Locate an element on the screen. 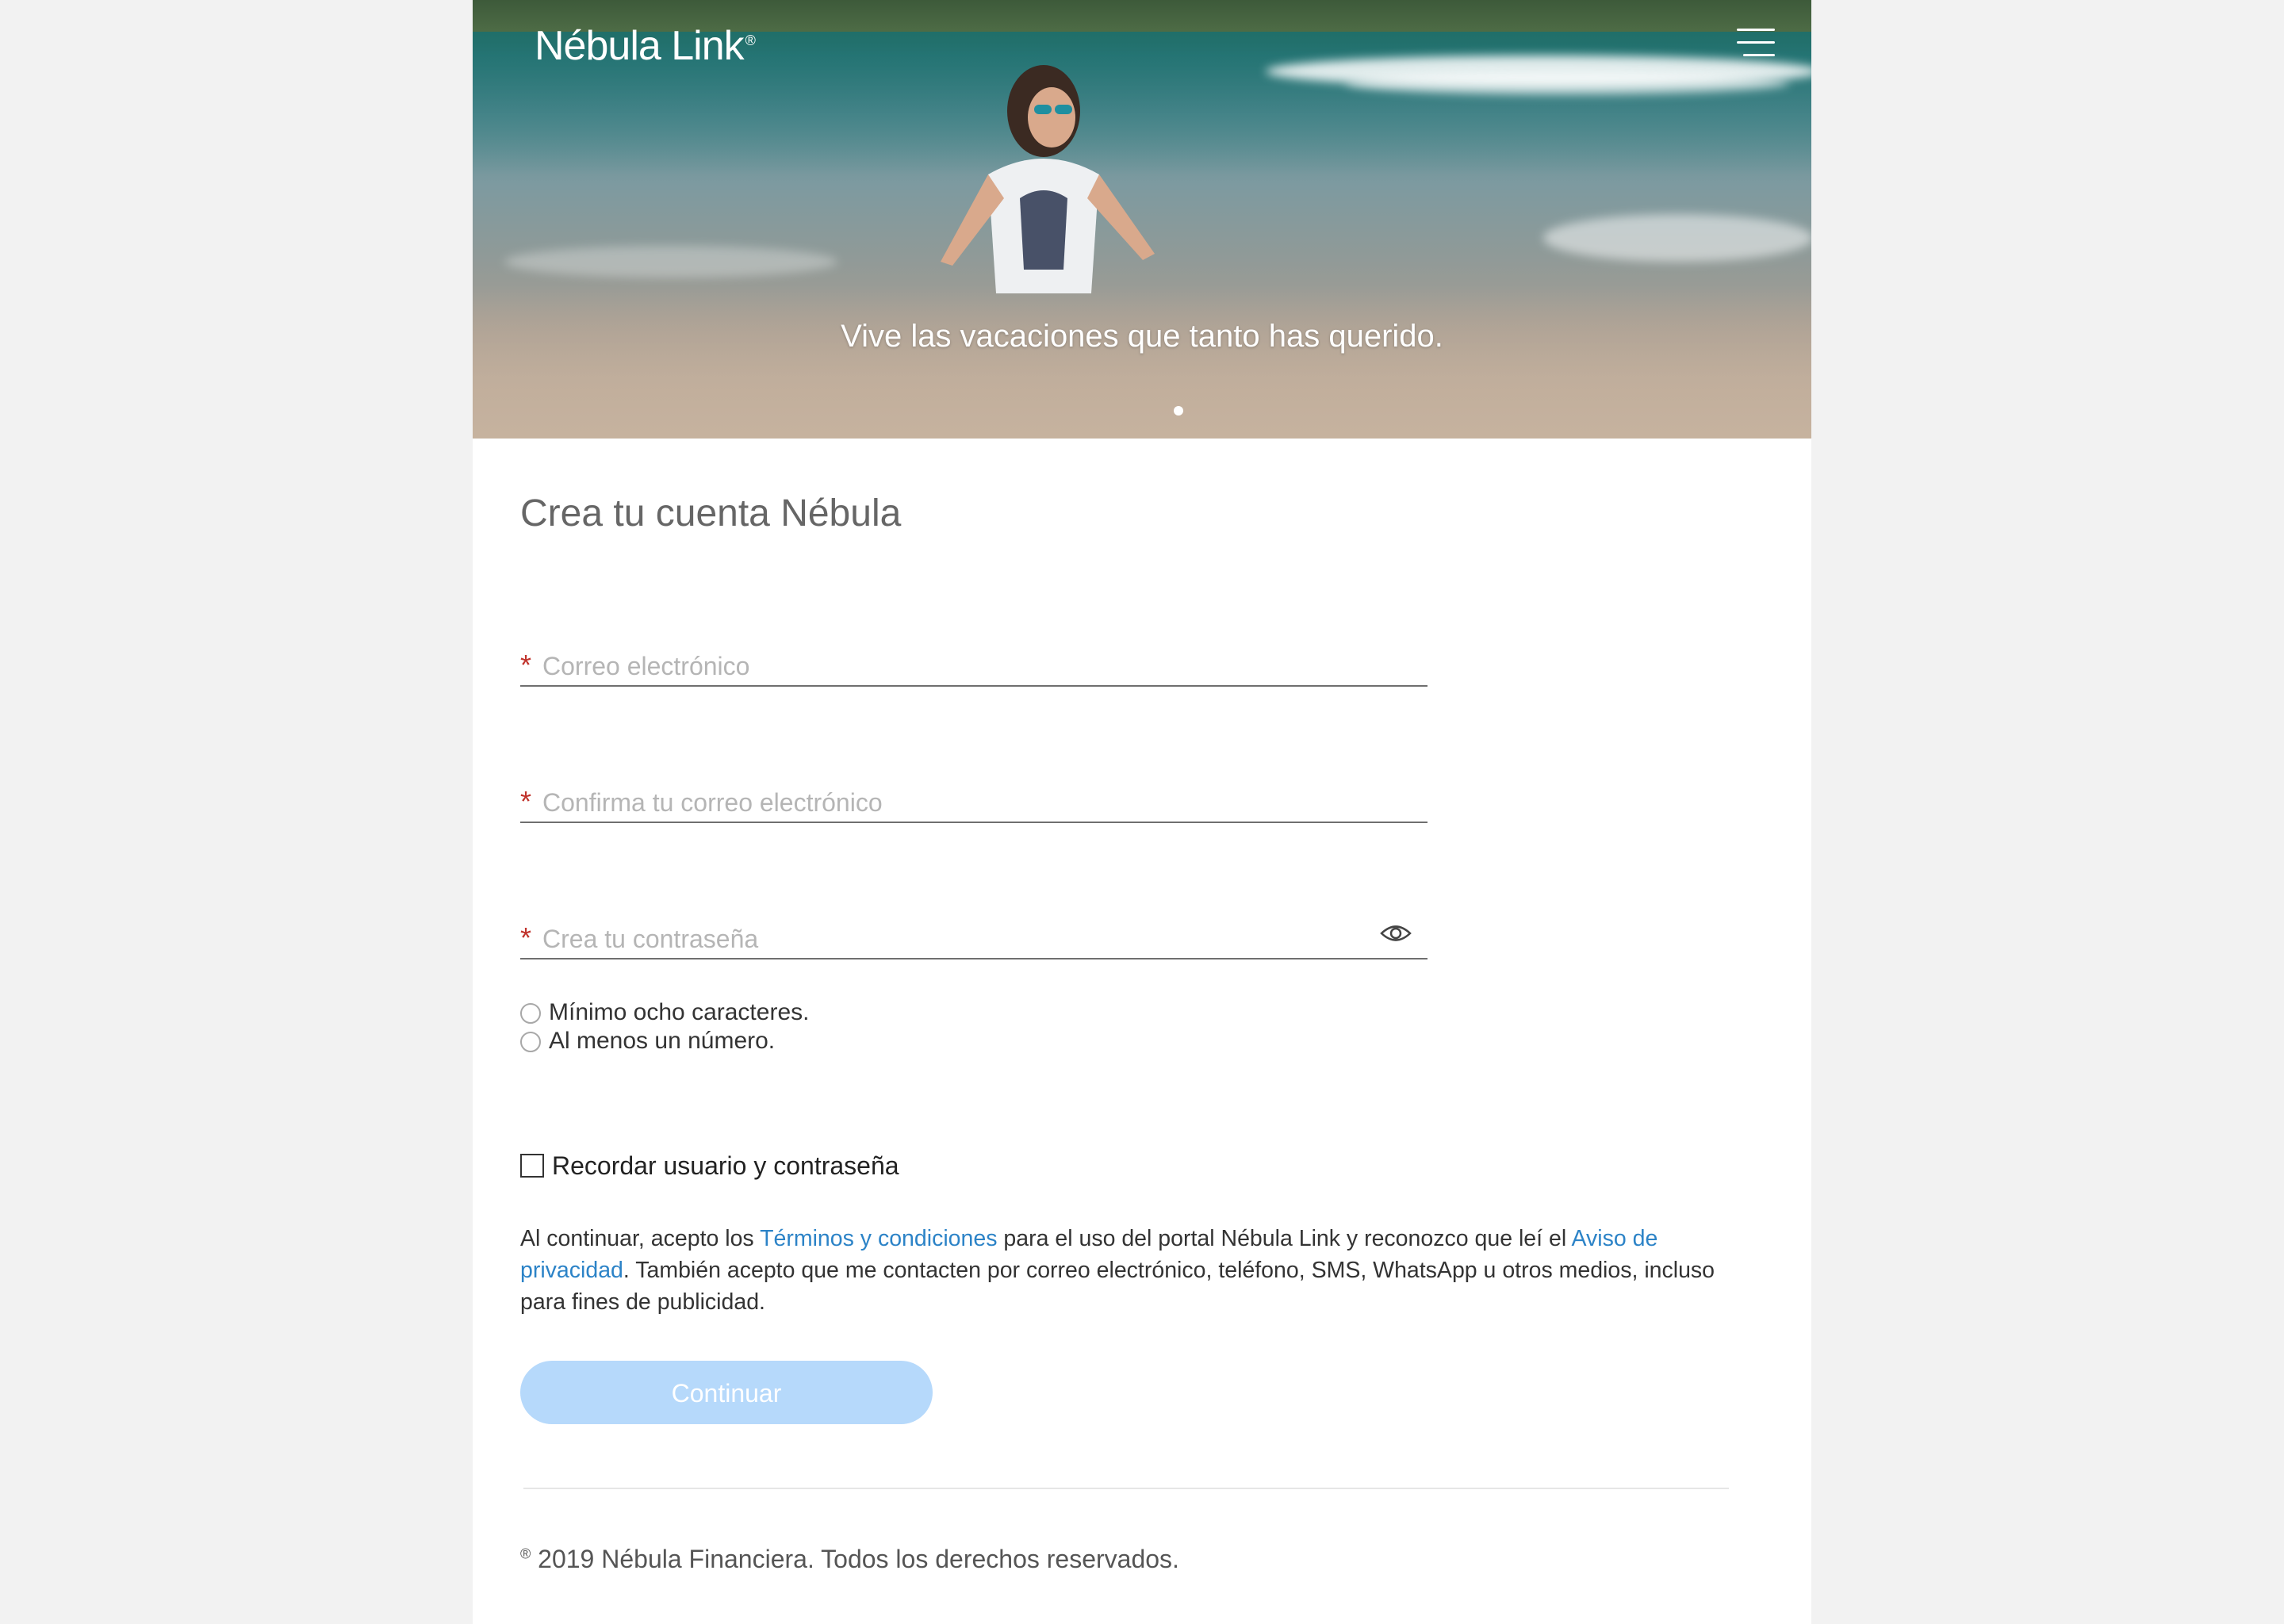 This screenshot has height=1624, width=2284. hamburger-menu-icon is located at coordinates (1756, 43).